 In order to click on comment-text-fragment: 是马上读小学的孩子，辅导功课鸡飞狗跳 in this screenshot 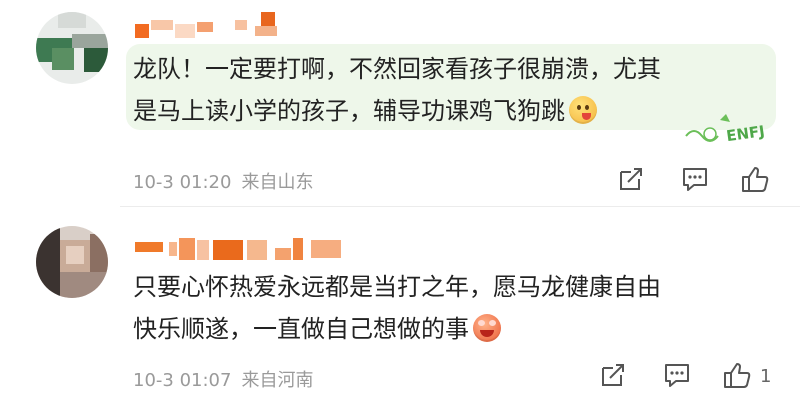, I will do `click(349, 111)`.